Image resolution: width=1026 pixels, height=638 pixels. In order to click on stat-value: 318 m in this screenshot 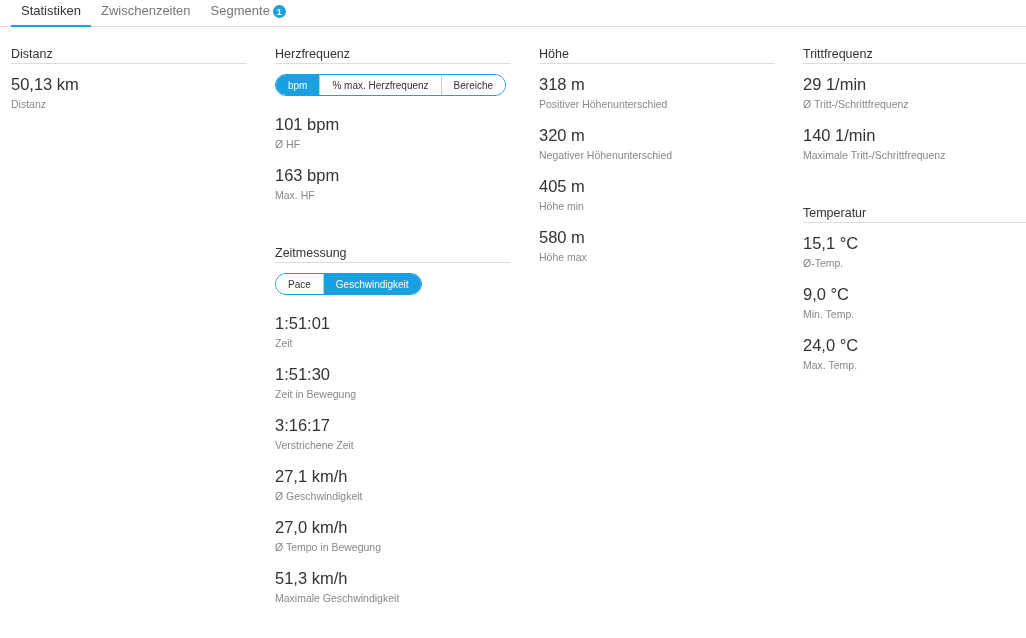, I will do `click(562, 84)`.